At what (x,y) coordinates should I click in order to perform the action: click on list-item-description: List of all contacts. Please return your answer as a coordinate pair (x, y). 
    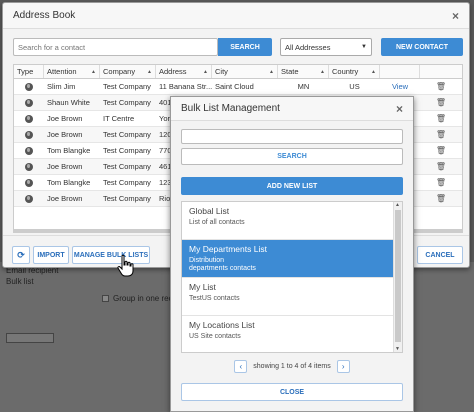
    Looking at the image, I should click on (217, 222).